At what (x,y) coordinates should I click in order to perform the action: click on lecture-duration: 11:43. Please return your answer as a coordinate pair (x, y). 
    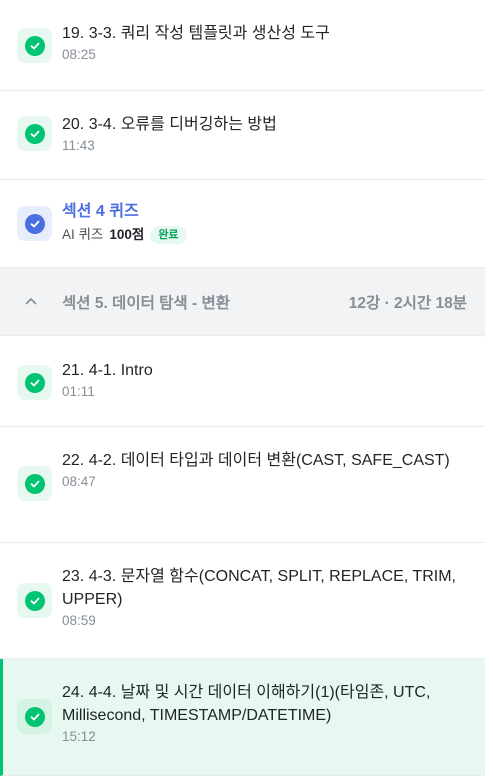
    Looking at the image, I should click on (78, 145).